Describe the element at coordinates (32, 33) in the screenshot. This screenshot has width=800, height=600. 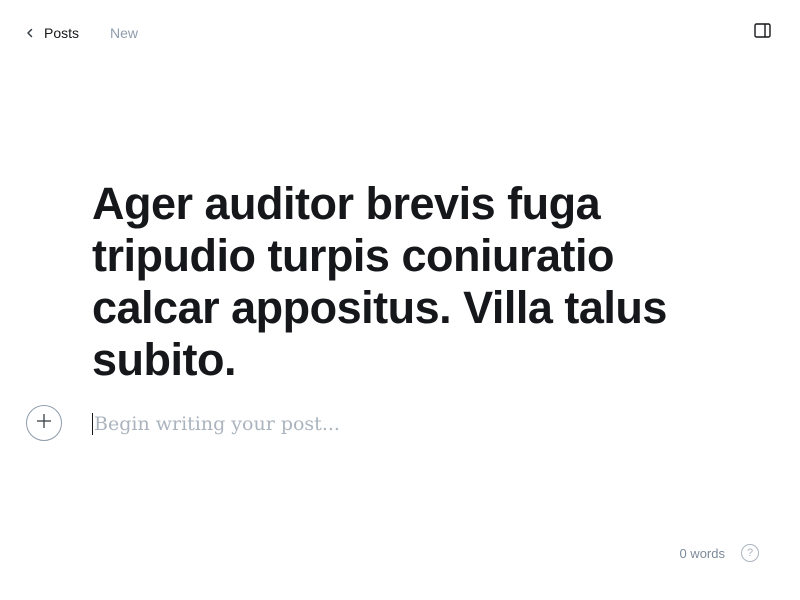
I see `chevron-left-icon` at that location.